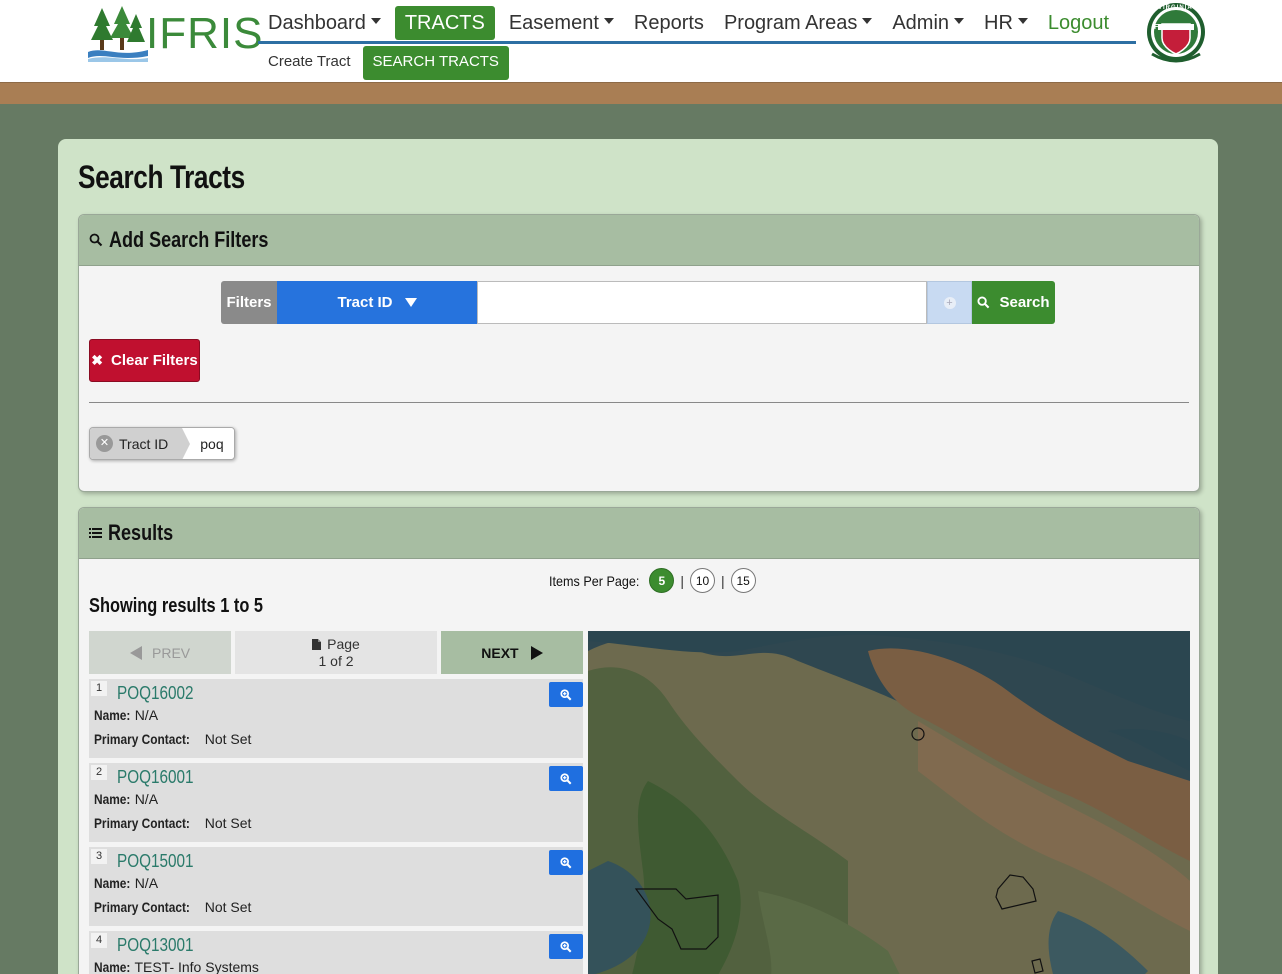 The height and width of the screenshot is (974, 1282). What do you see at coordinates (97, 360) in the screenshot?
I see `close-icon: ✖` at bounding box center [97, 360].